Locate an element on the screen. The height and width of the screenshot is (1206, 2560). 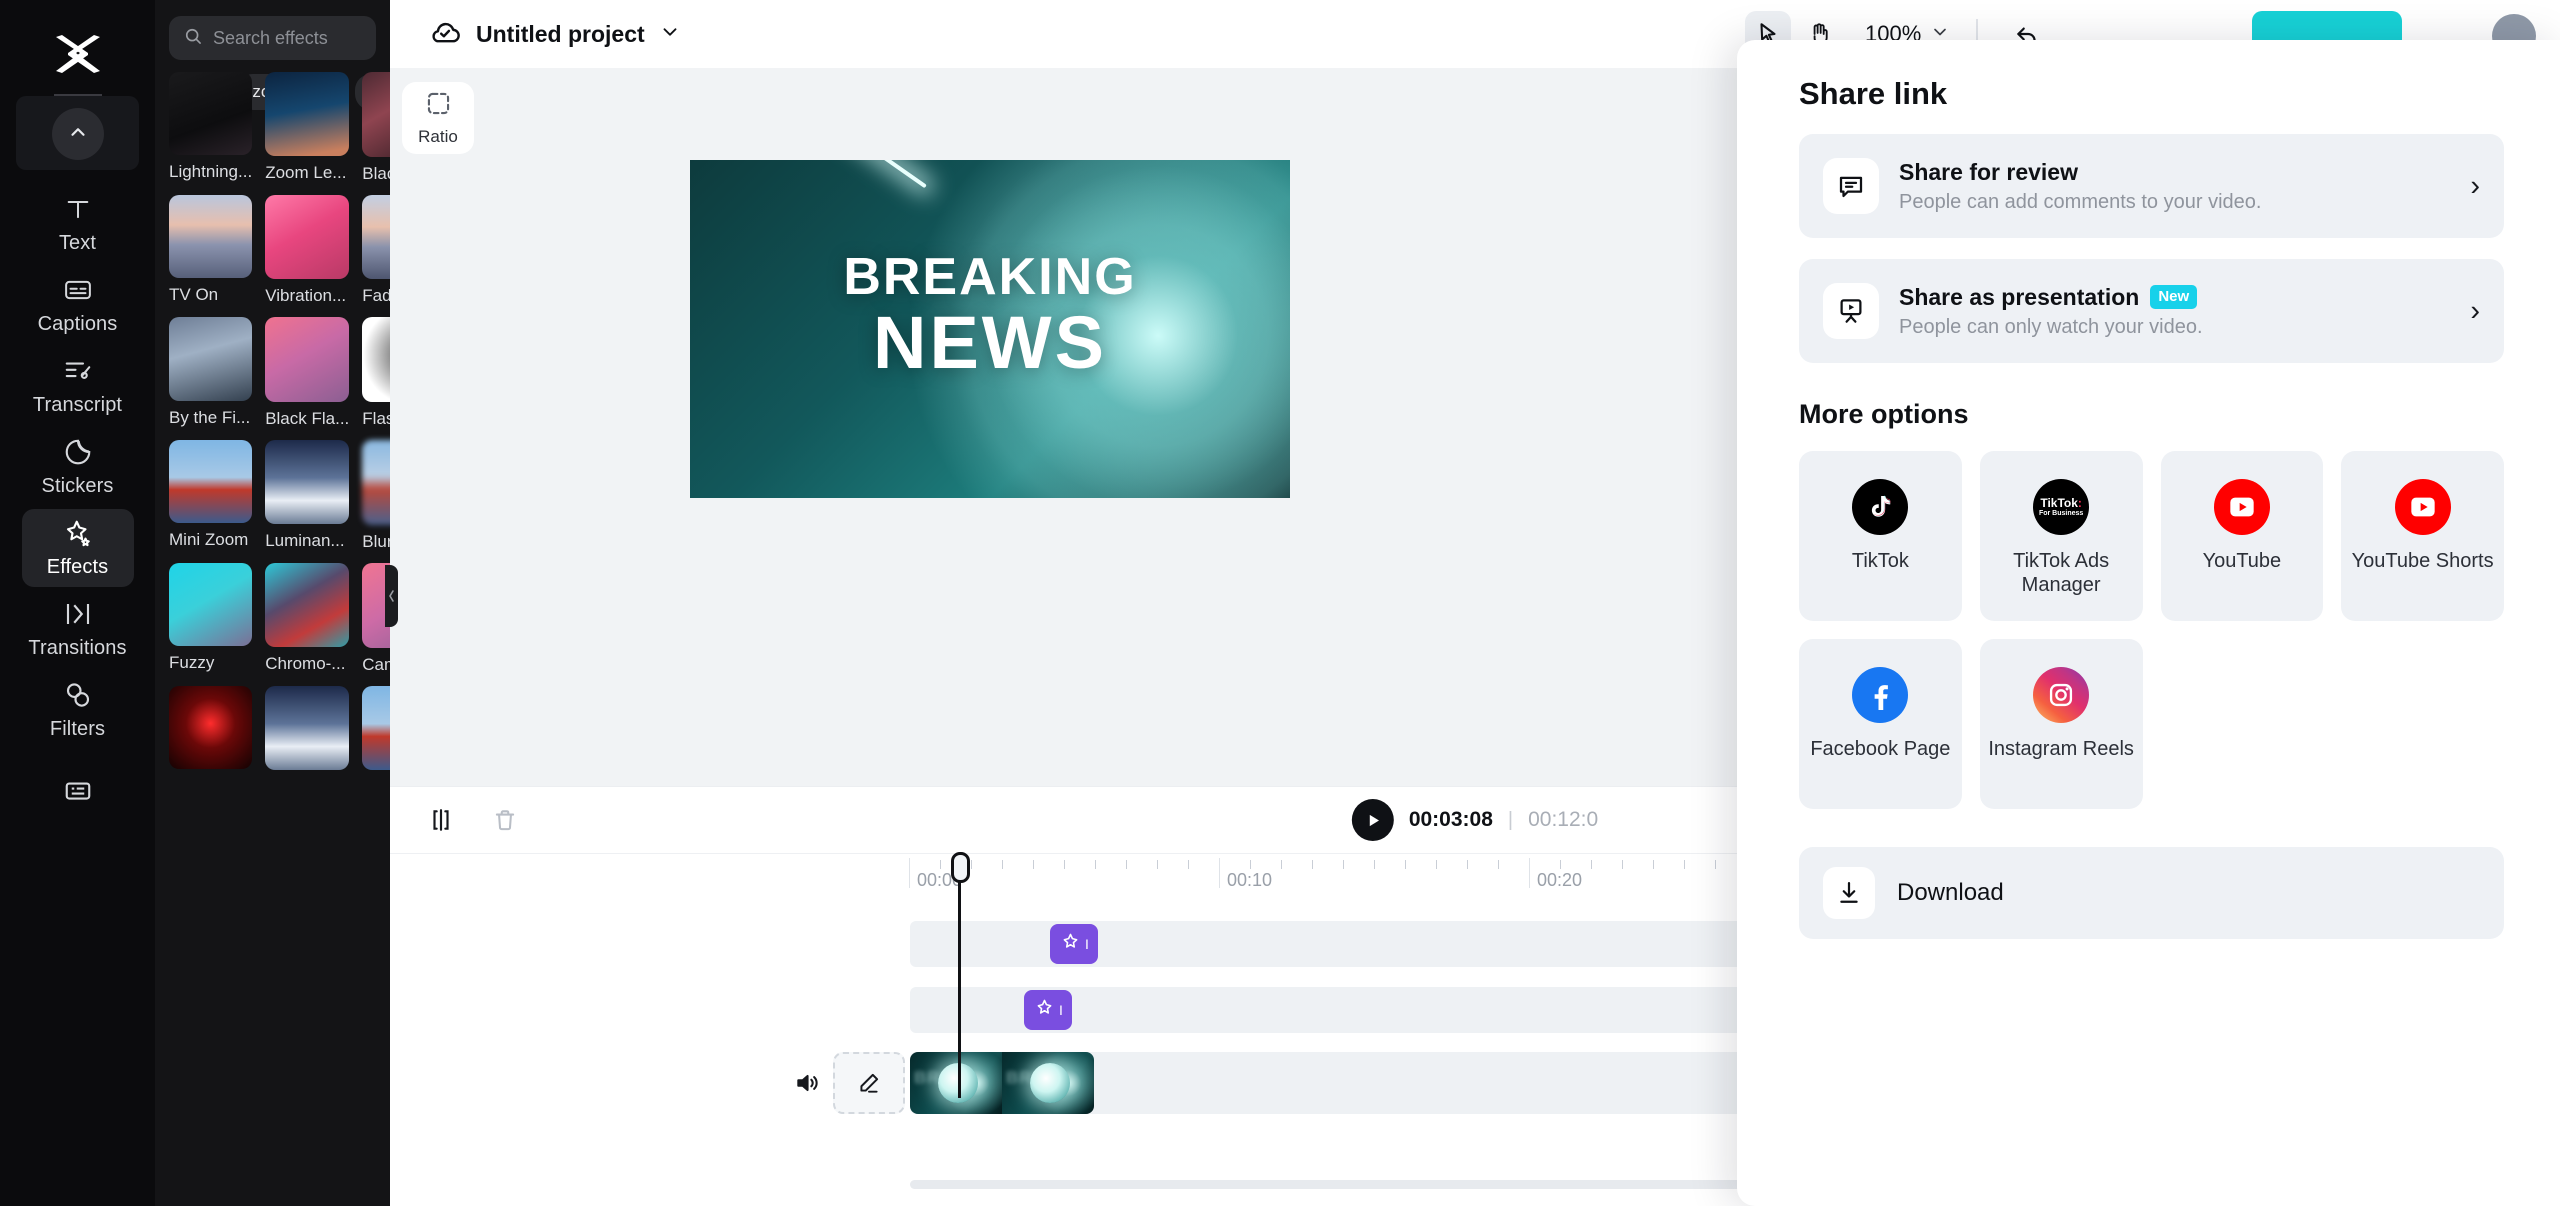
sidebar-item-text: Text is located at coordinates (78, 224).